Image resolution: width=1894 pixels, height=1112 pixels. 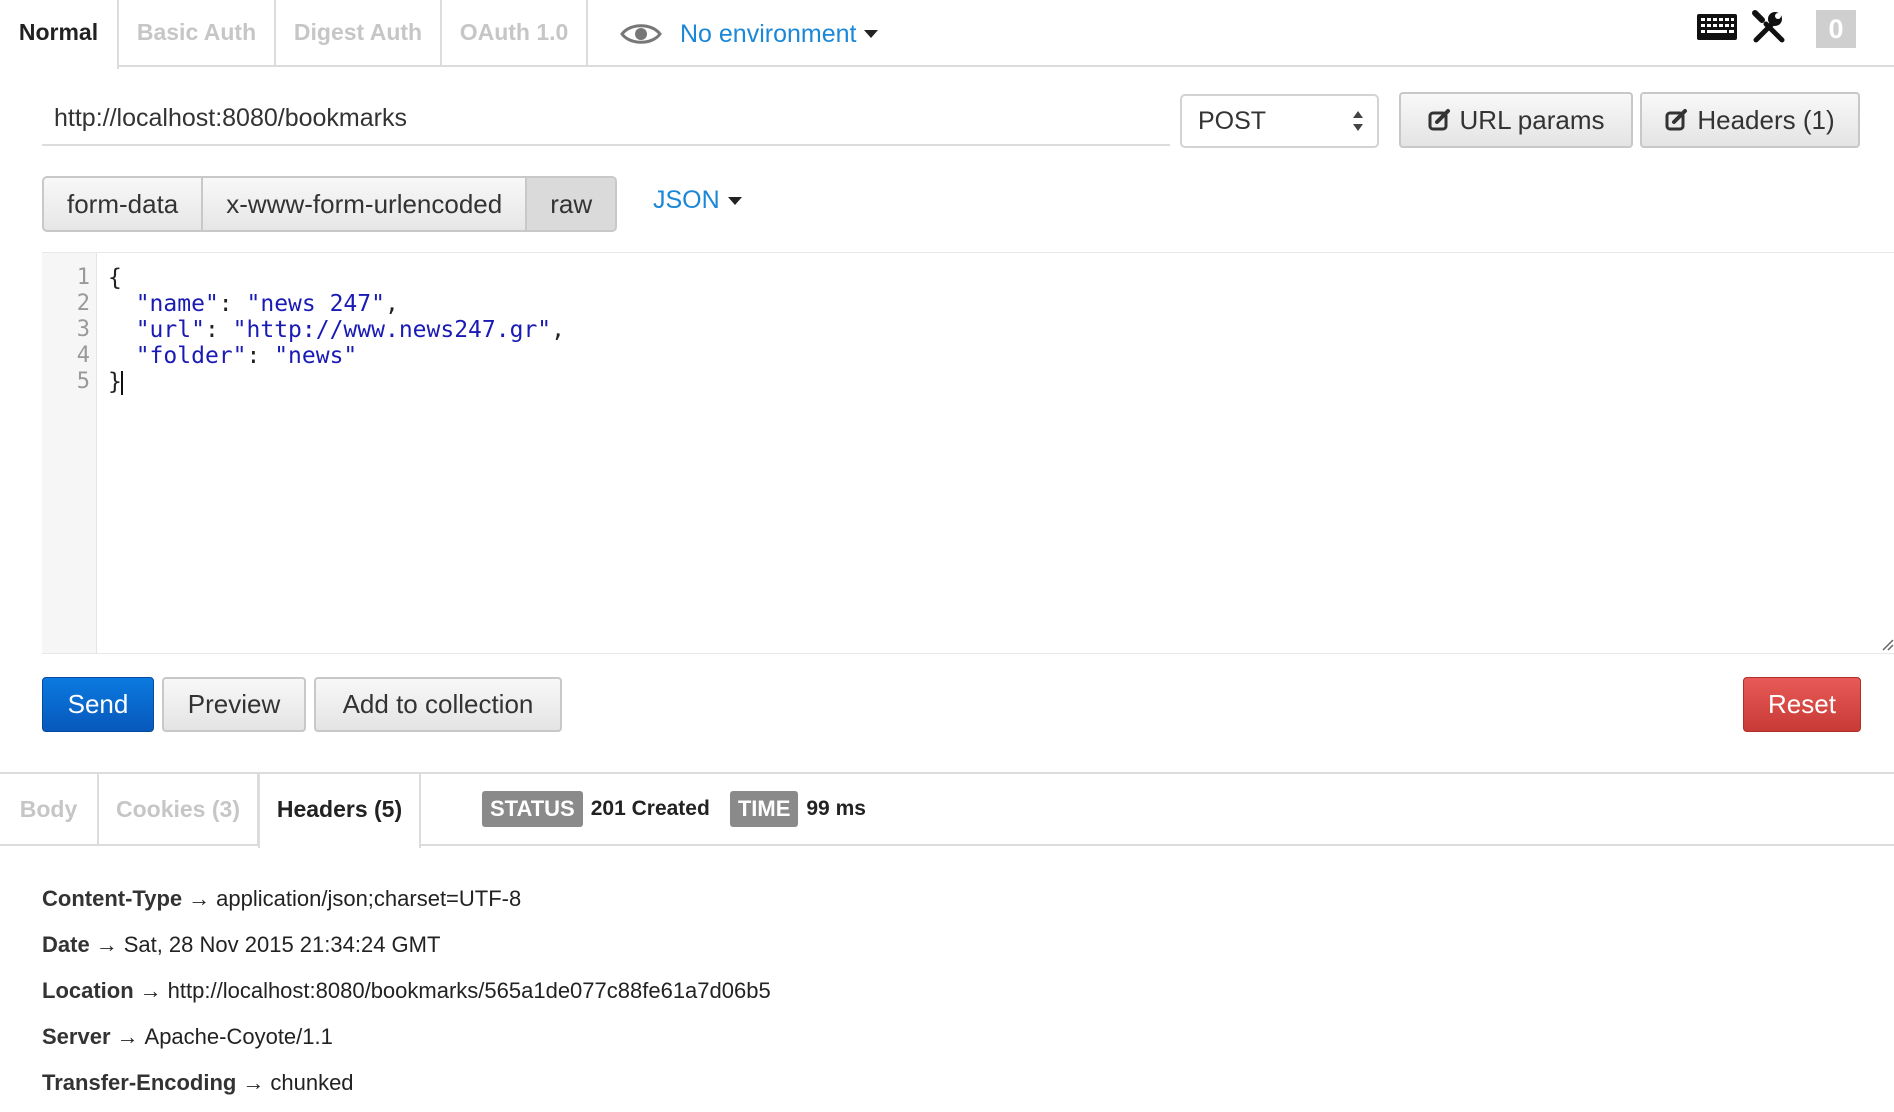 What do you see at coordinates (650, 808) in the screenshot?
I see `status-value: 201 Created` at bounding box center [650, 808].